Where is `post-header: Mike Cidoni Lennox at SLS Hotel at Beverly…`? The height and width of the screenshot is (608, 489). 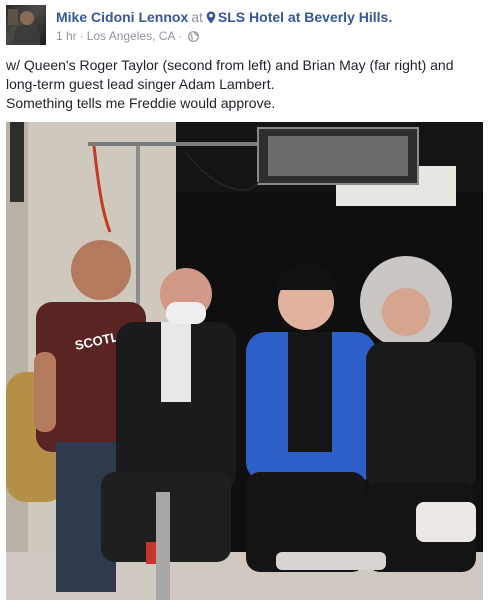
post-header: Mike Cidoni Lennox at SLS Hotel at Beverly… is located at coordinates (246, 25).